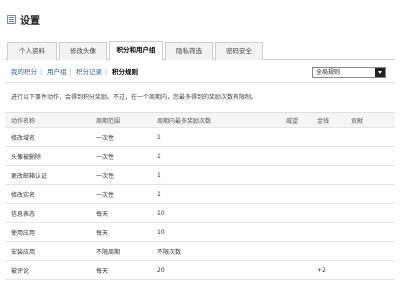  What do you see at coordinates (200, 213) in the screenshot?
I see `table-row: 信息表态 每天 10` at bounding box center [200, 213].